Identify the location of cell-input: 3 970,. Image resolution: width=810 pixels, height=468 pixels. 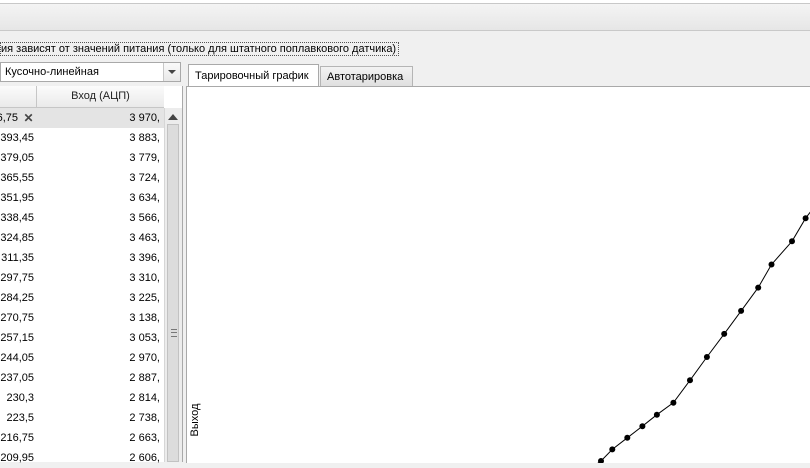
(144, 118).